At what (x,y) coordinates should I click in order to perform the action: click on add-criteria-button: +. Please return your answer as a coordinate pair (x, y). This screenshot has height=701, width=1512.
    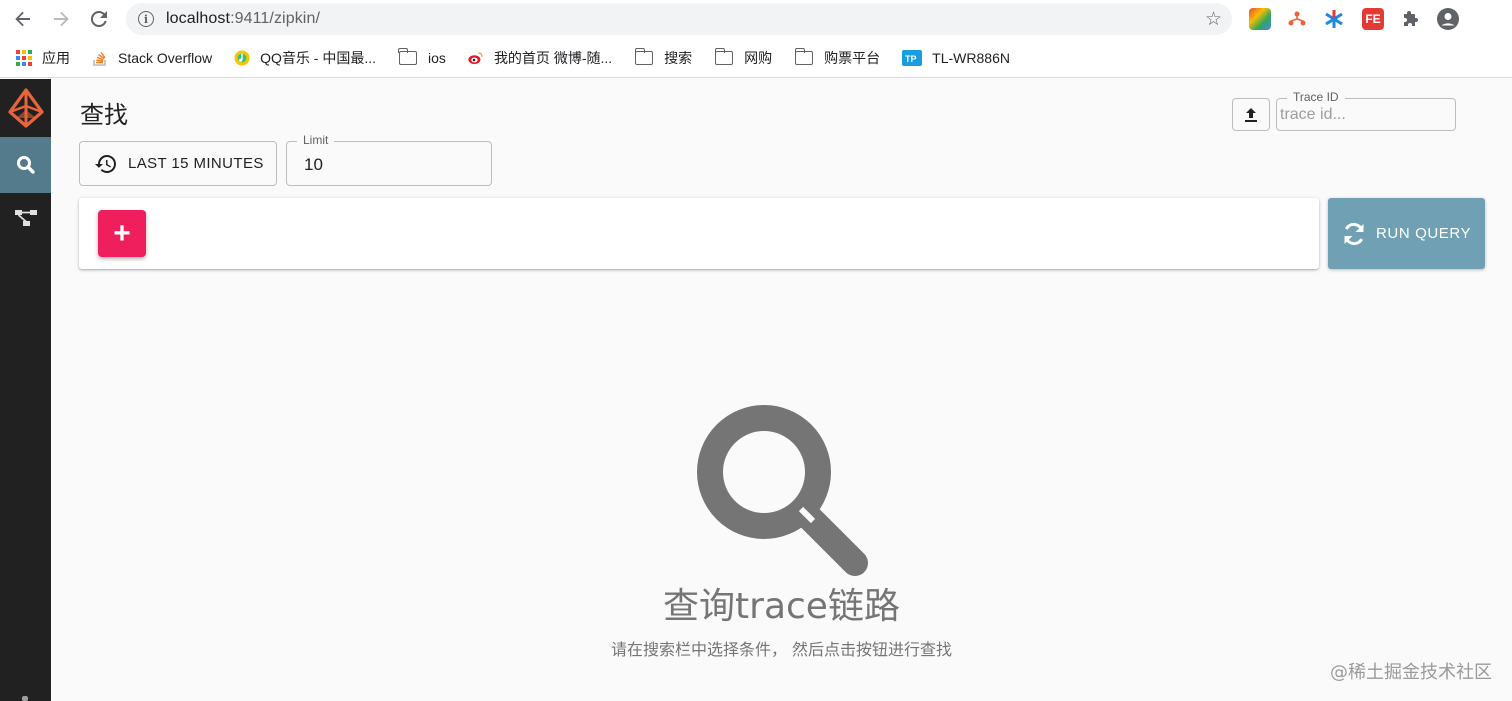
    Looking at the image, I should click on (122, 233).